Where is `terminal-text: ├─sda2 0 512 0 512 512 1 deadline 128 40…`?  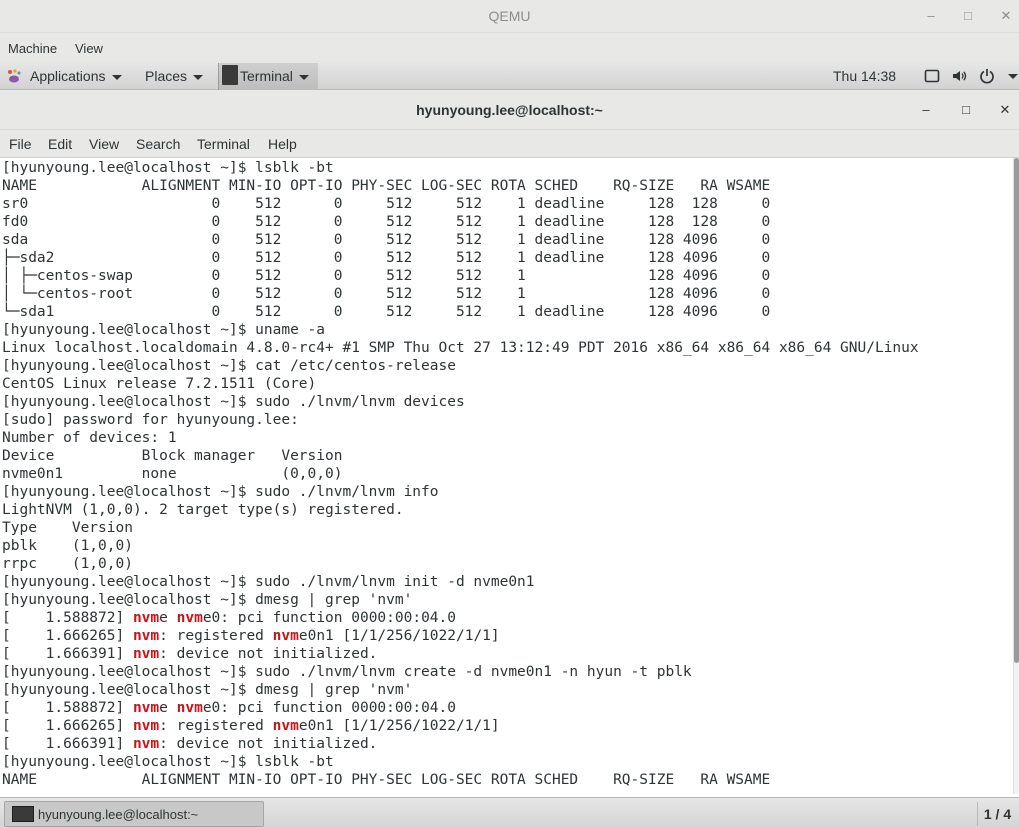 terminal-text: ├─sda2 0 512 0 512 512 1 deadline 128 40… is located at coordinates (386, 258).